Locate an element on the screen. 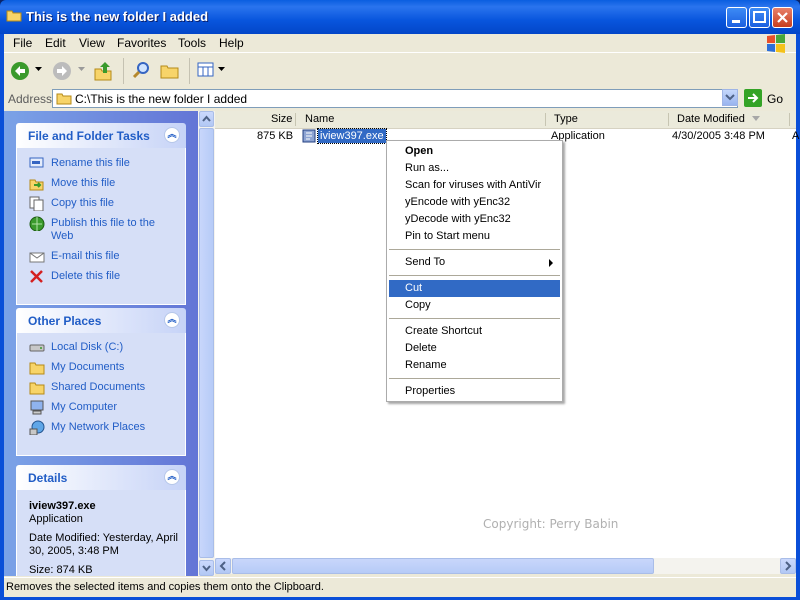  address-label: Address is located at coordinates (30, 99).